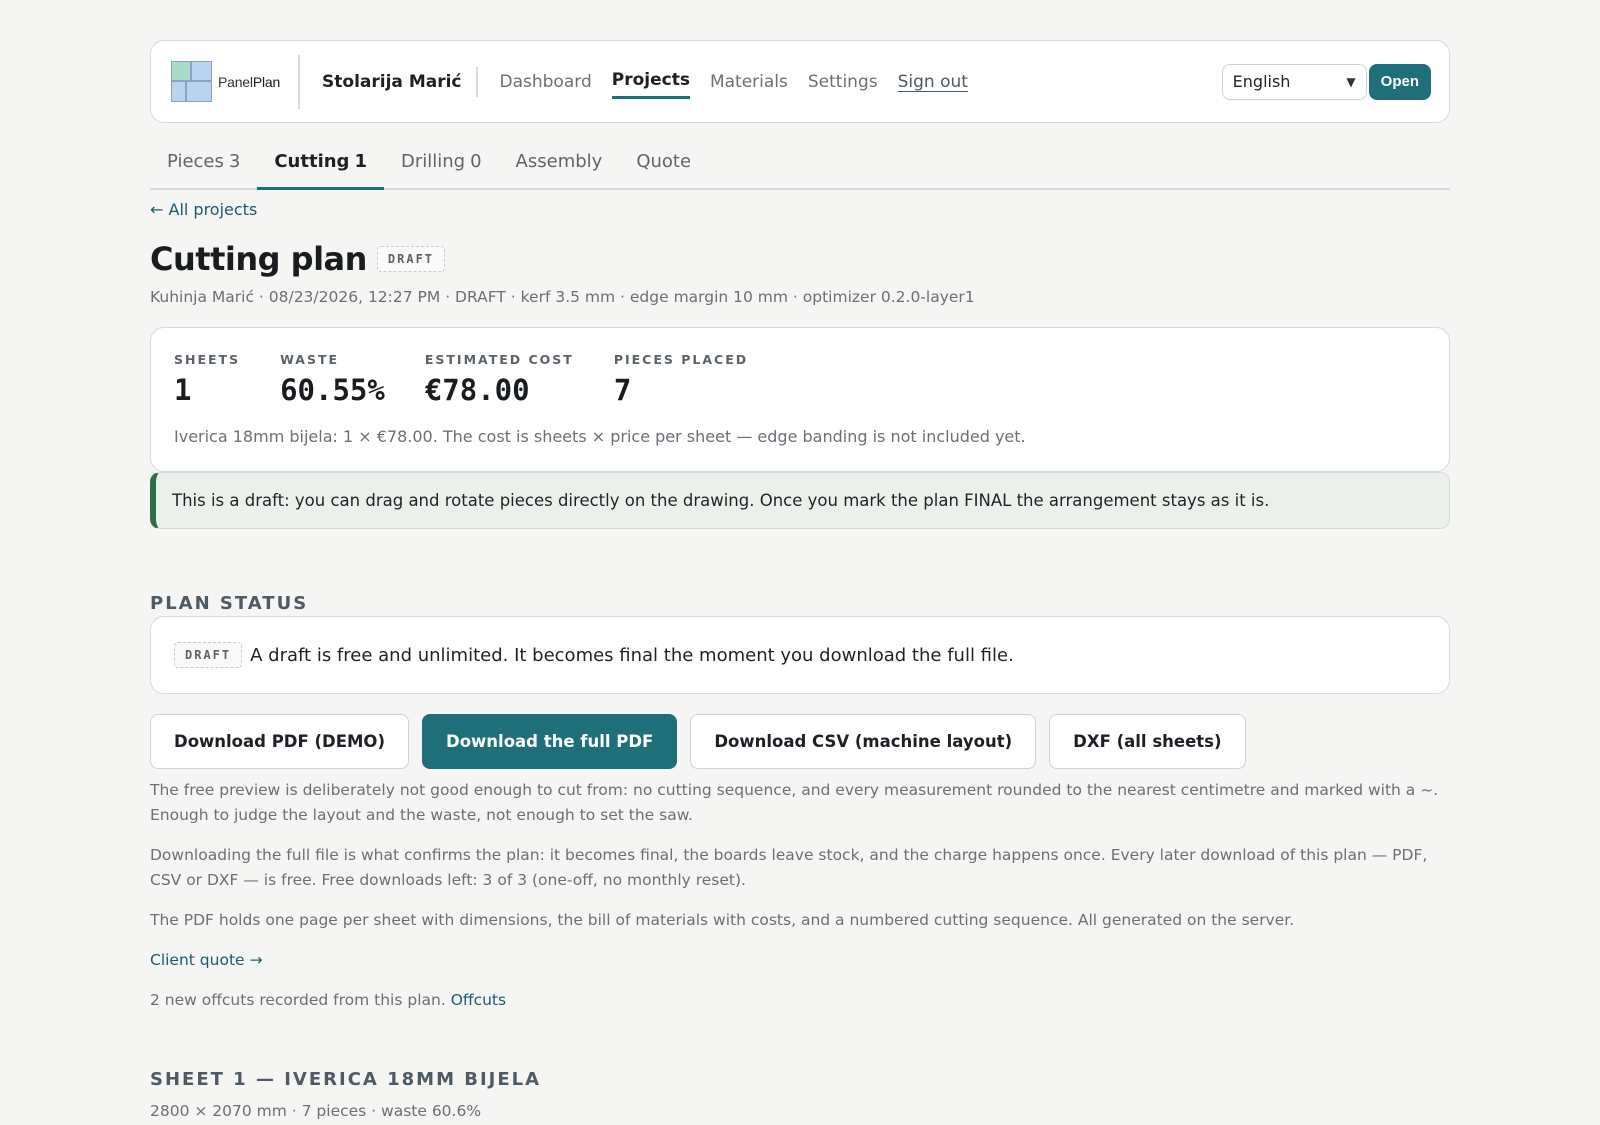 The image size is (1600, 1125). Describe the element at coordinates (346, 1079) in the screenshot. I see `sheet-heading: SHEET 1 — IVERICA 18MM BIJELA` at that location.